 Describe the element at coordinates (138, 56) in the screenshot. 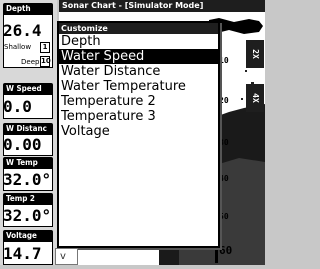

I see `menu-item-water-speed: Water Speed` at that location.